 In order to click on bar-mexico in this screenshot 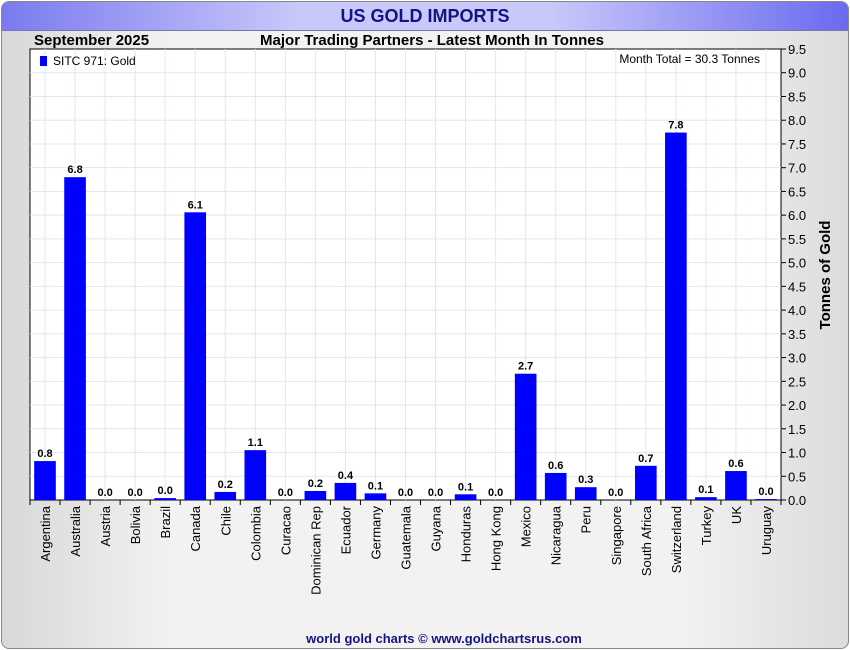, I will do `click(525, 436)`.